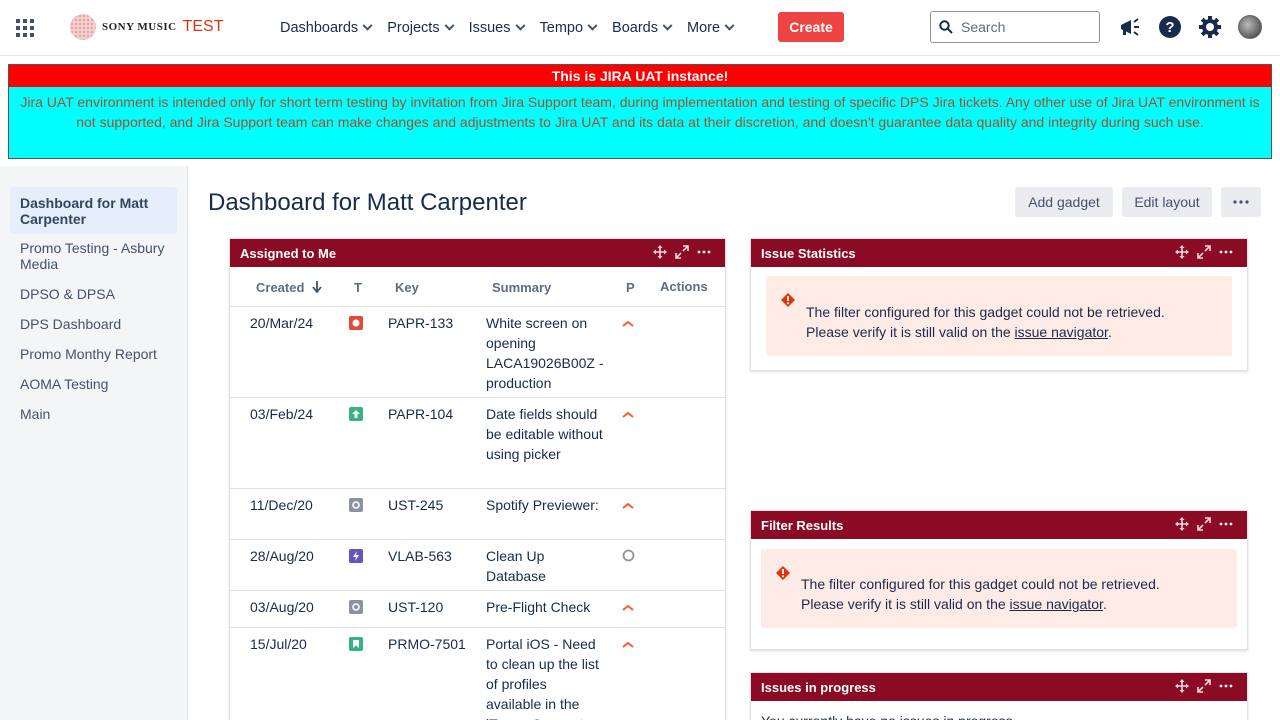 The height and width of the screenshot is (720, 1280). I want to click on nav-tempo: Tempo, so click(568, 28).